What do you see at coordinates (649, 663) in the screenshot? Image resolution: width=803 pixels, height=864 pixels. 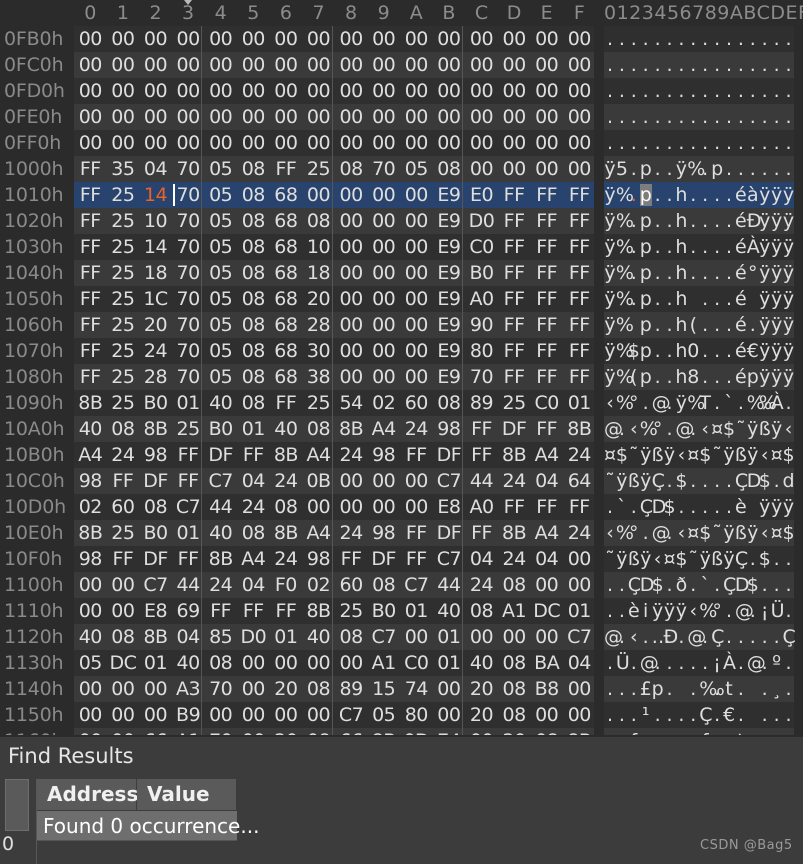 I see `ascii-char: @` at bounding box center [649, 663].